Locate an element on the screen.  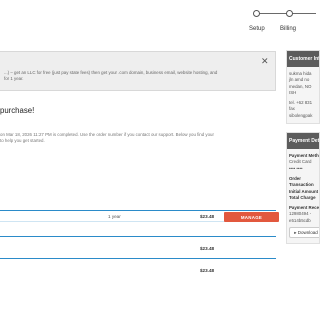
customer-info-title: Customer Information is located at coordinates (303, 59).